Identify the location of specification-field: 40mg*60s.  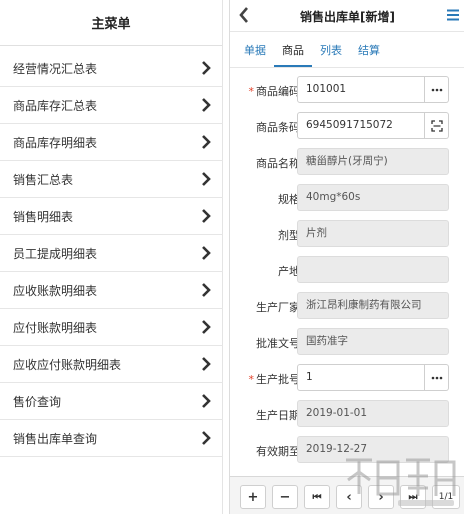
(373, 197).